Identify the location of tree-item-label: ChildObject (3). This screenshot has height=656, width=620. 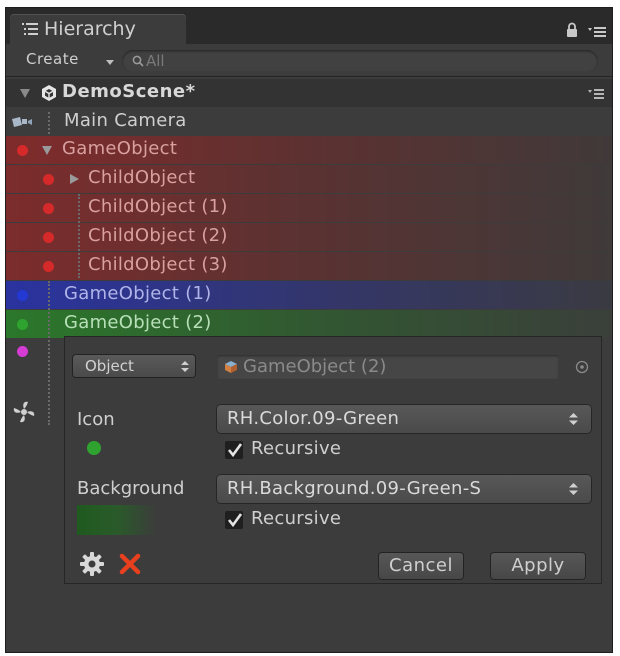
(158, 264).